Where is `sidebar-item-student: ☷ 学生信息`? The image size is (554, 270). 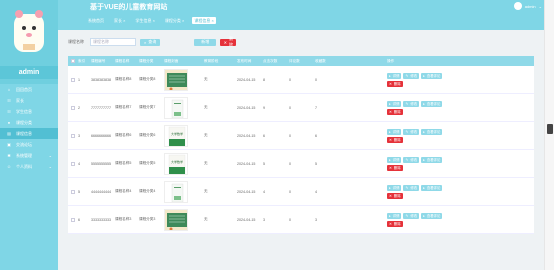 sidebar-item-student: ☷ 学生信息 is located at coordinates (29, 111).